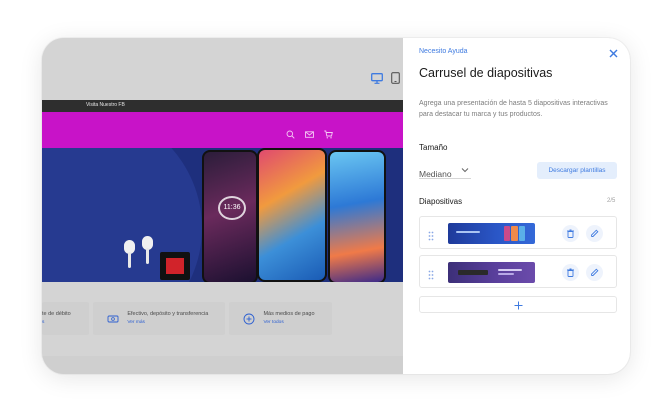  I want to click on payment-title: Efectivo, depósito y transferencia, so click(168, 314).